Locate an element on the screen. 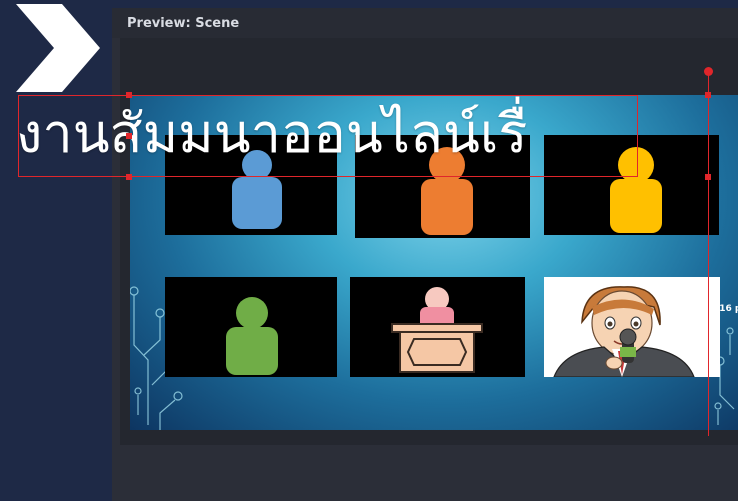 Image resolution: width=738 pixels, height=501 pixels. panel-header: Preview: Scene is located at coordinates (425, 23).